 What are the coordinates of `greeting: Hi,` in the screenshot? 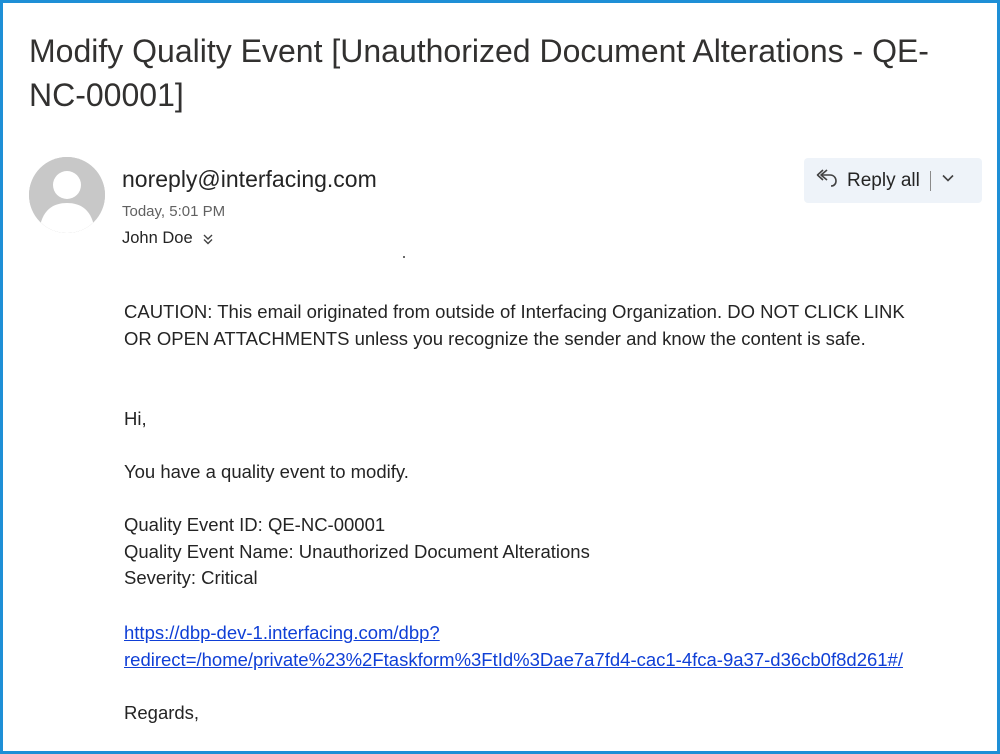 It's located at (135, 418).